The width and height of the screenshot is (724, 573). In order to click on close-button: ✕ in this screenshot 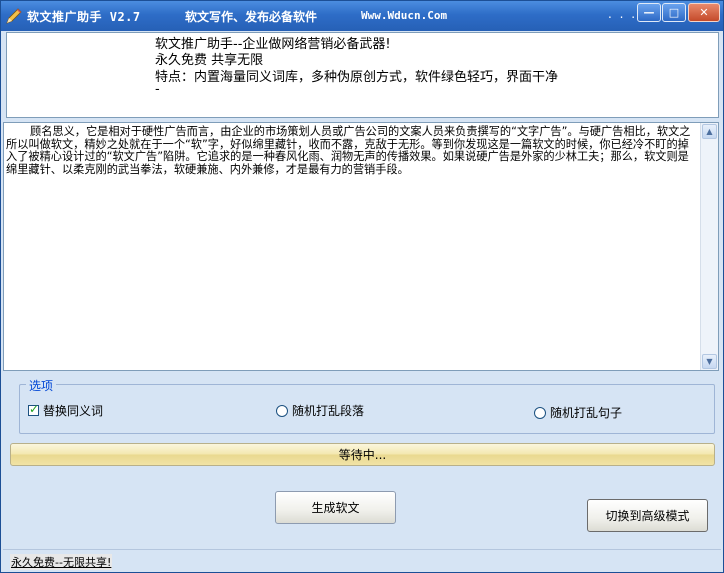, I will do `click(704, 12)`.